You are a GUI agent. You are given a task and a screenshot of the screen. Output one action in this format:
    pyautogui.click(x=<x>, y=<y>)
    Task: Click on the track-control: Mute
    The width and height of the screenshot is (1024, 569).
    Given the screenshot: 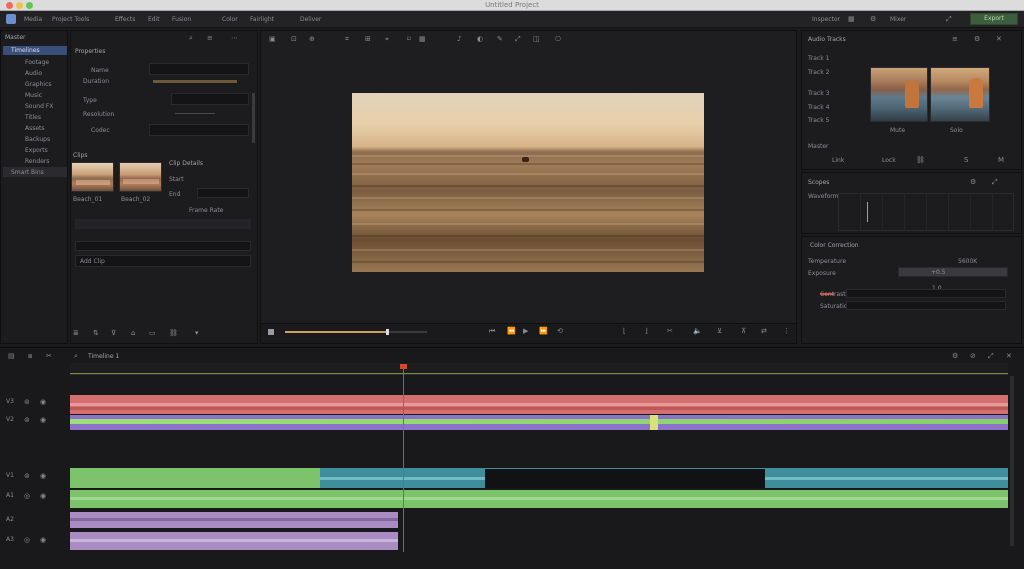 What is the action you would take?
    pyautogui.click(x=897, y=130)
    